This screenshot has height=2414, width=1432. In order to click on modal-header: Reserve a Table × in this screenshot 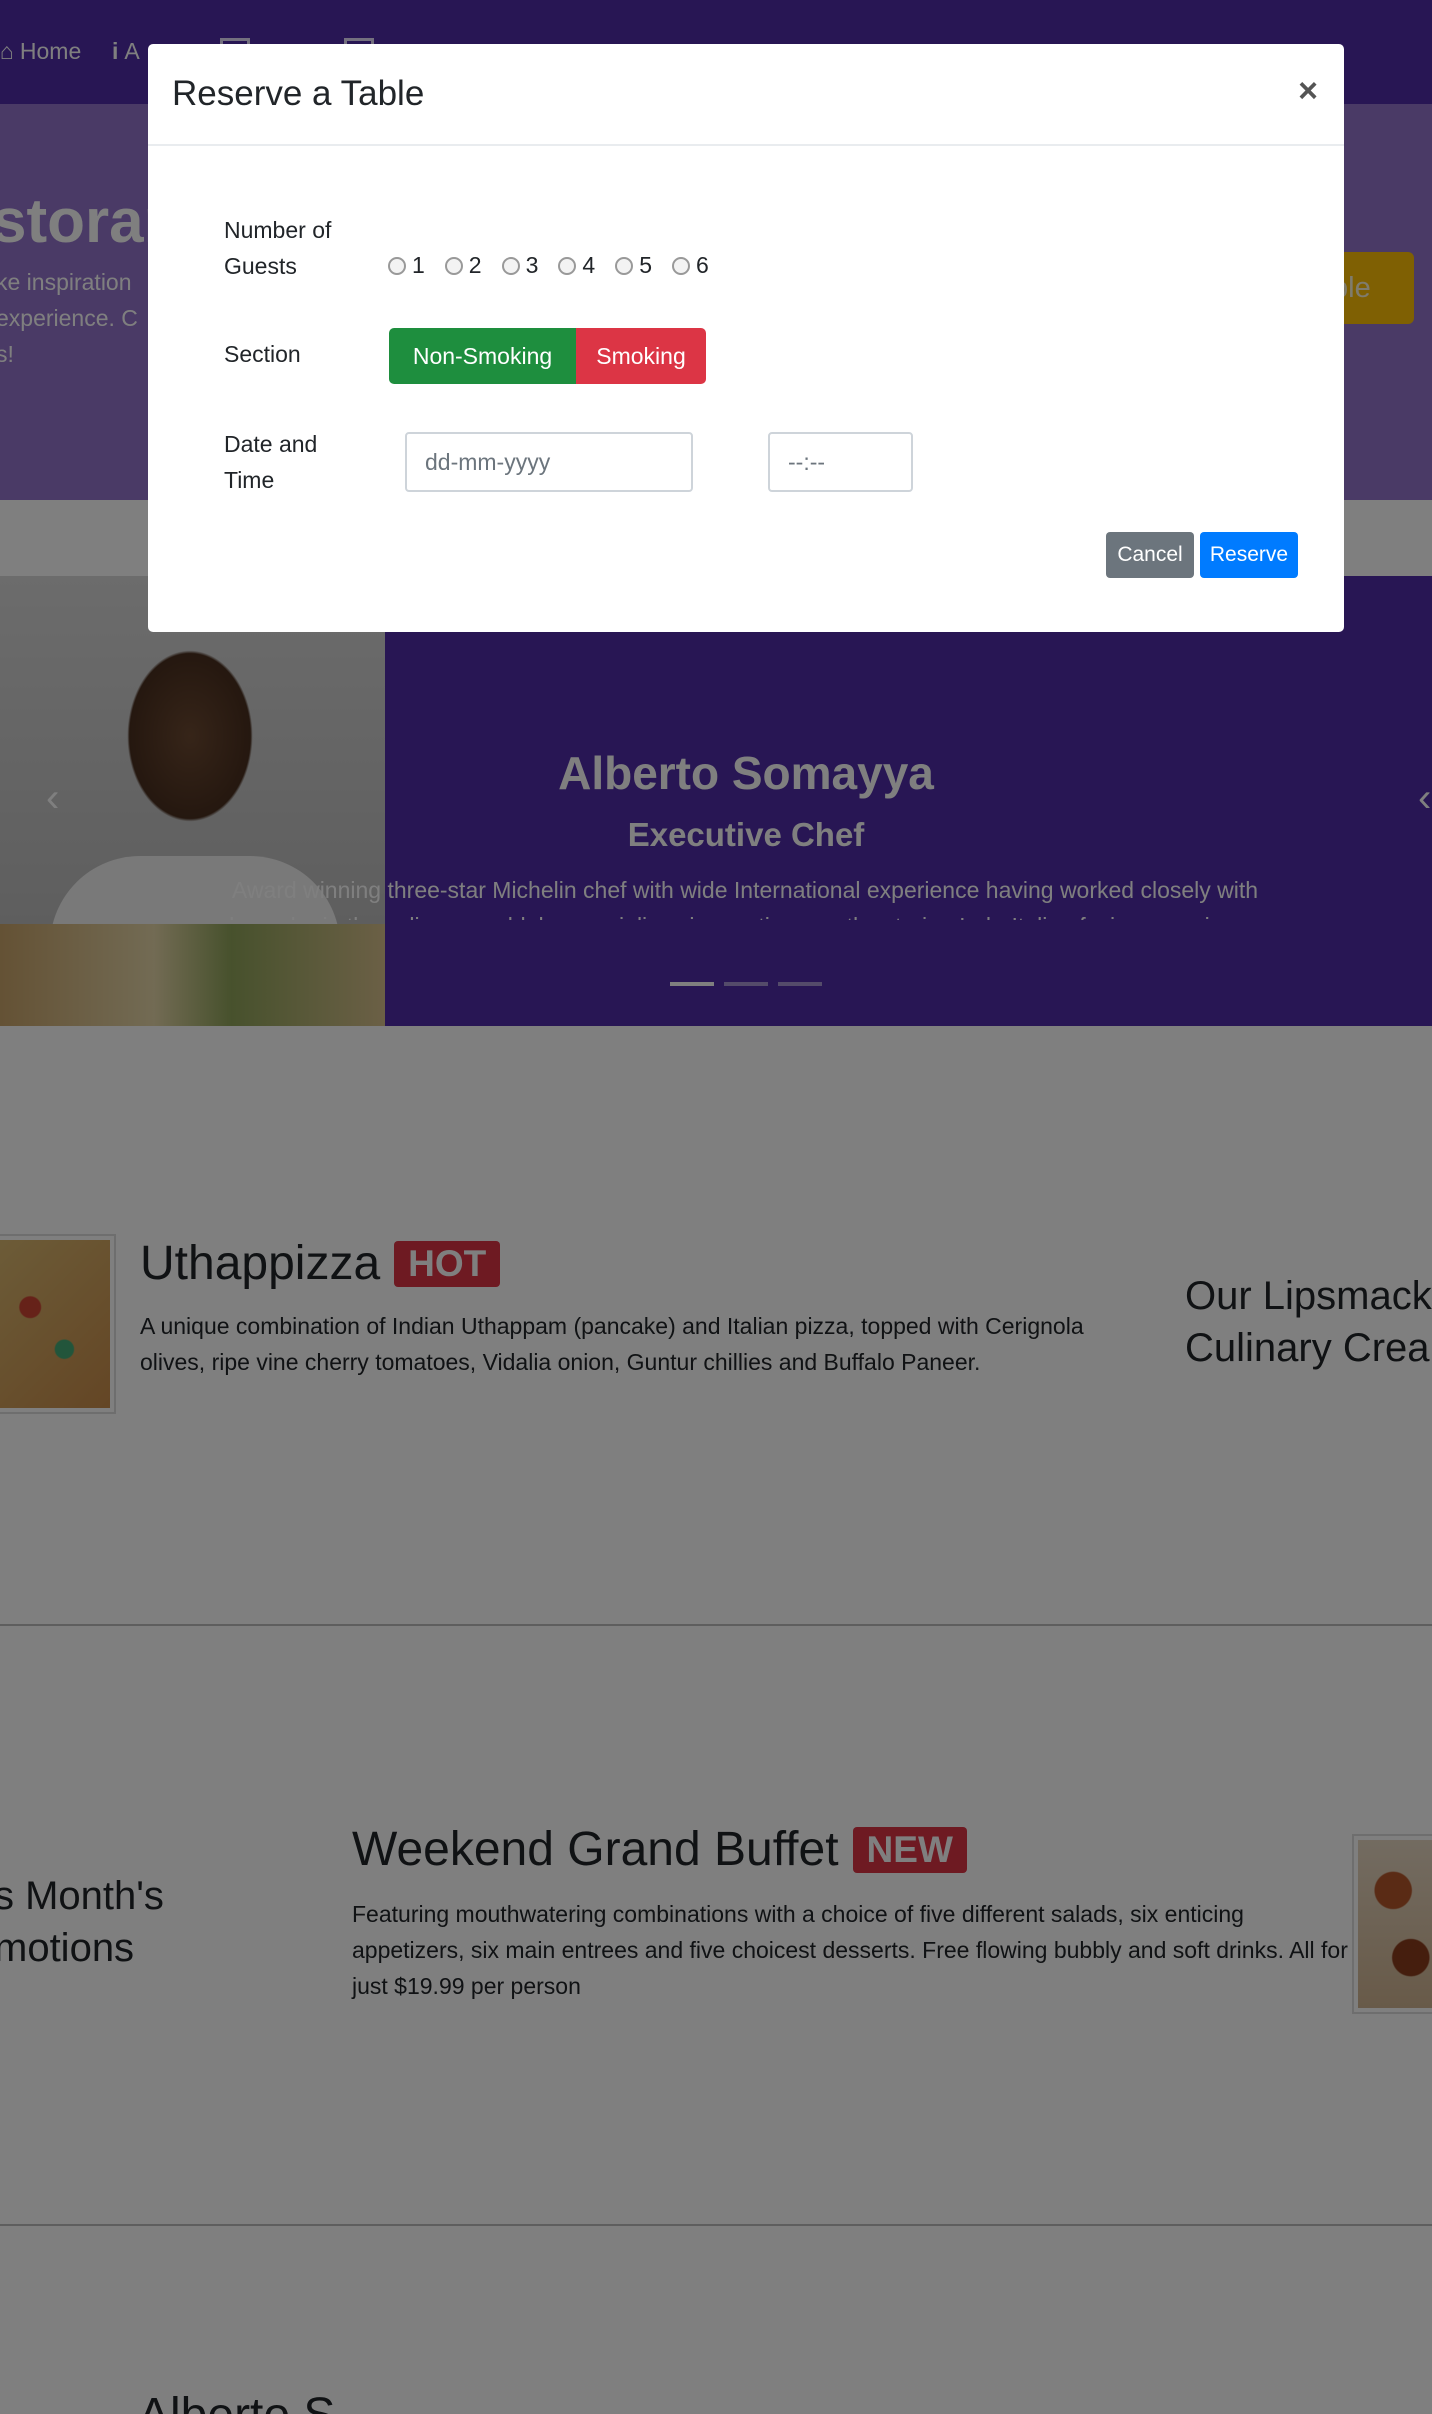, I will do `click(746, 95)`.